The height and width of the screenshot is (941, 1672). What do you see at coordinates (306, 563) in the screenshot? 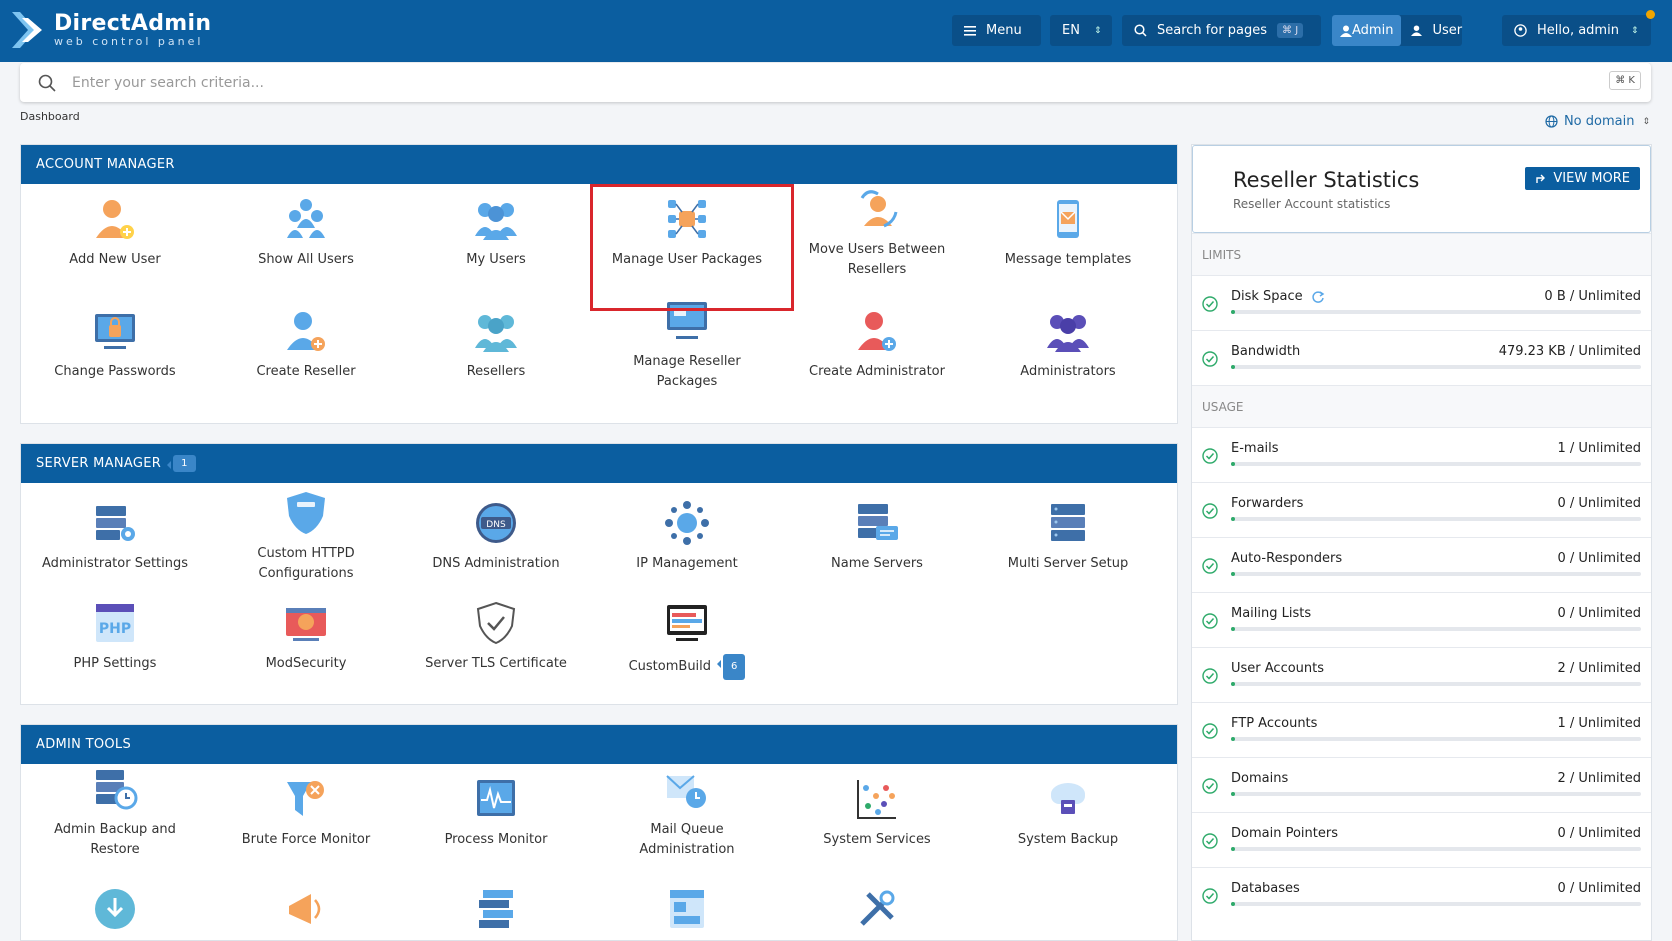
I see `tile-label: Custom HTTPD Configurations` at bounding box center [306, 563].